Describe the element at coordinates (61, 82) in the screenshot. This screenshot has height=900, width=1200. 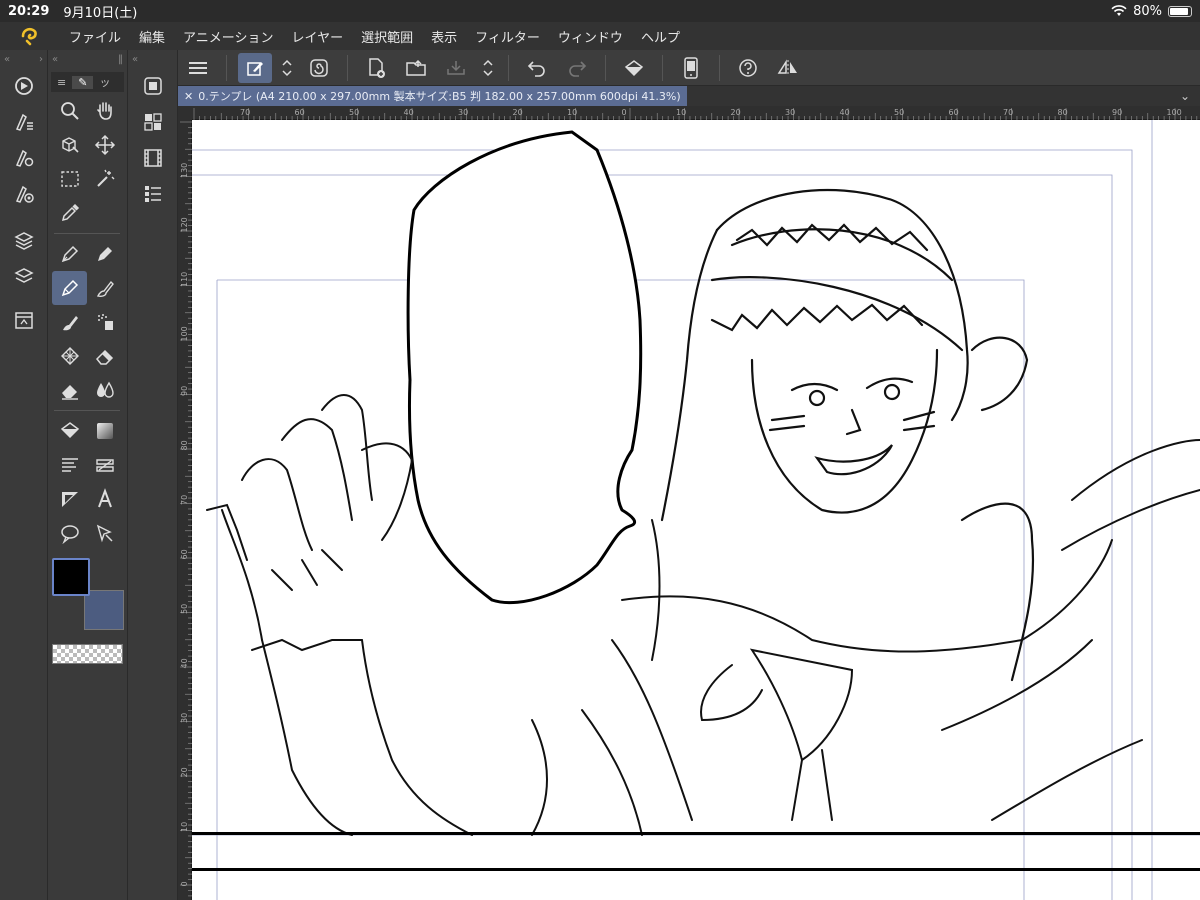
I see `panel-menu-tab: ≡` at that location.